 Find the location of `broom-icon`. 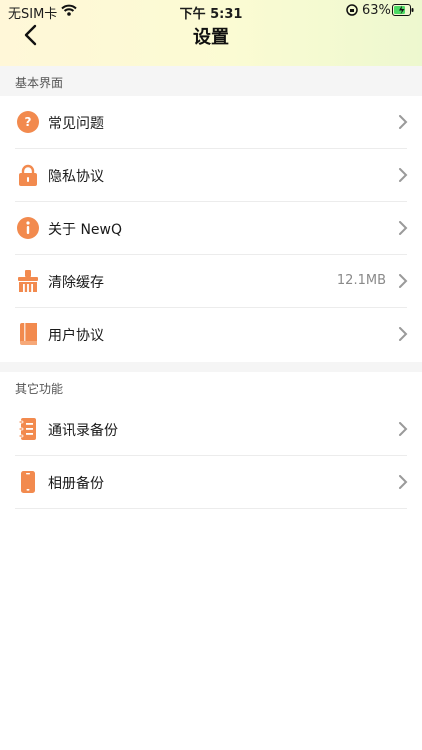

broom-icon is located at coordinates (28, 281).